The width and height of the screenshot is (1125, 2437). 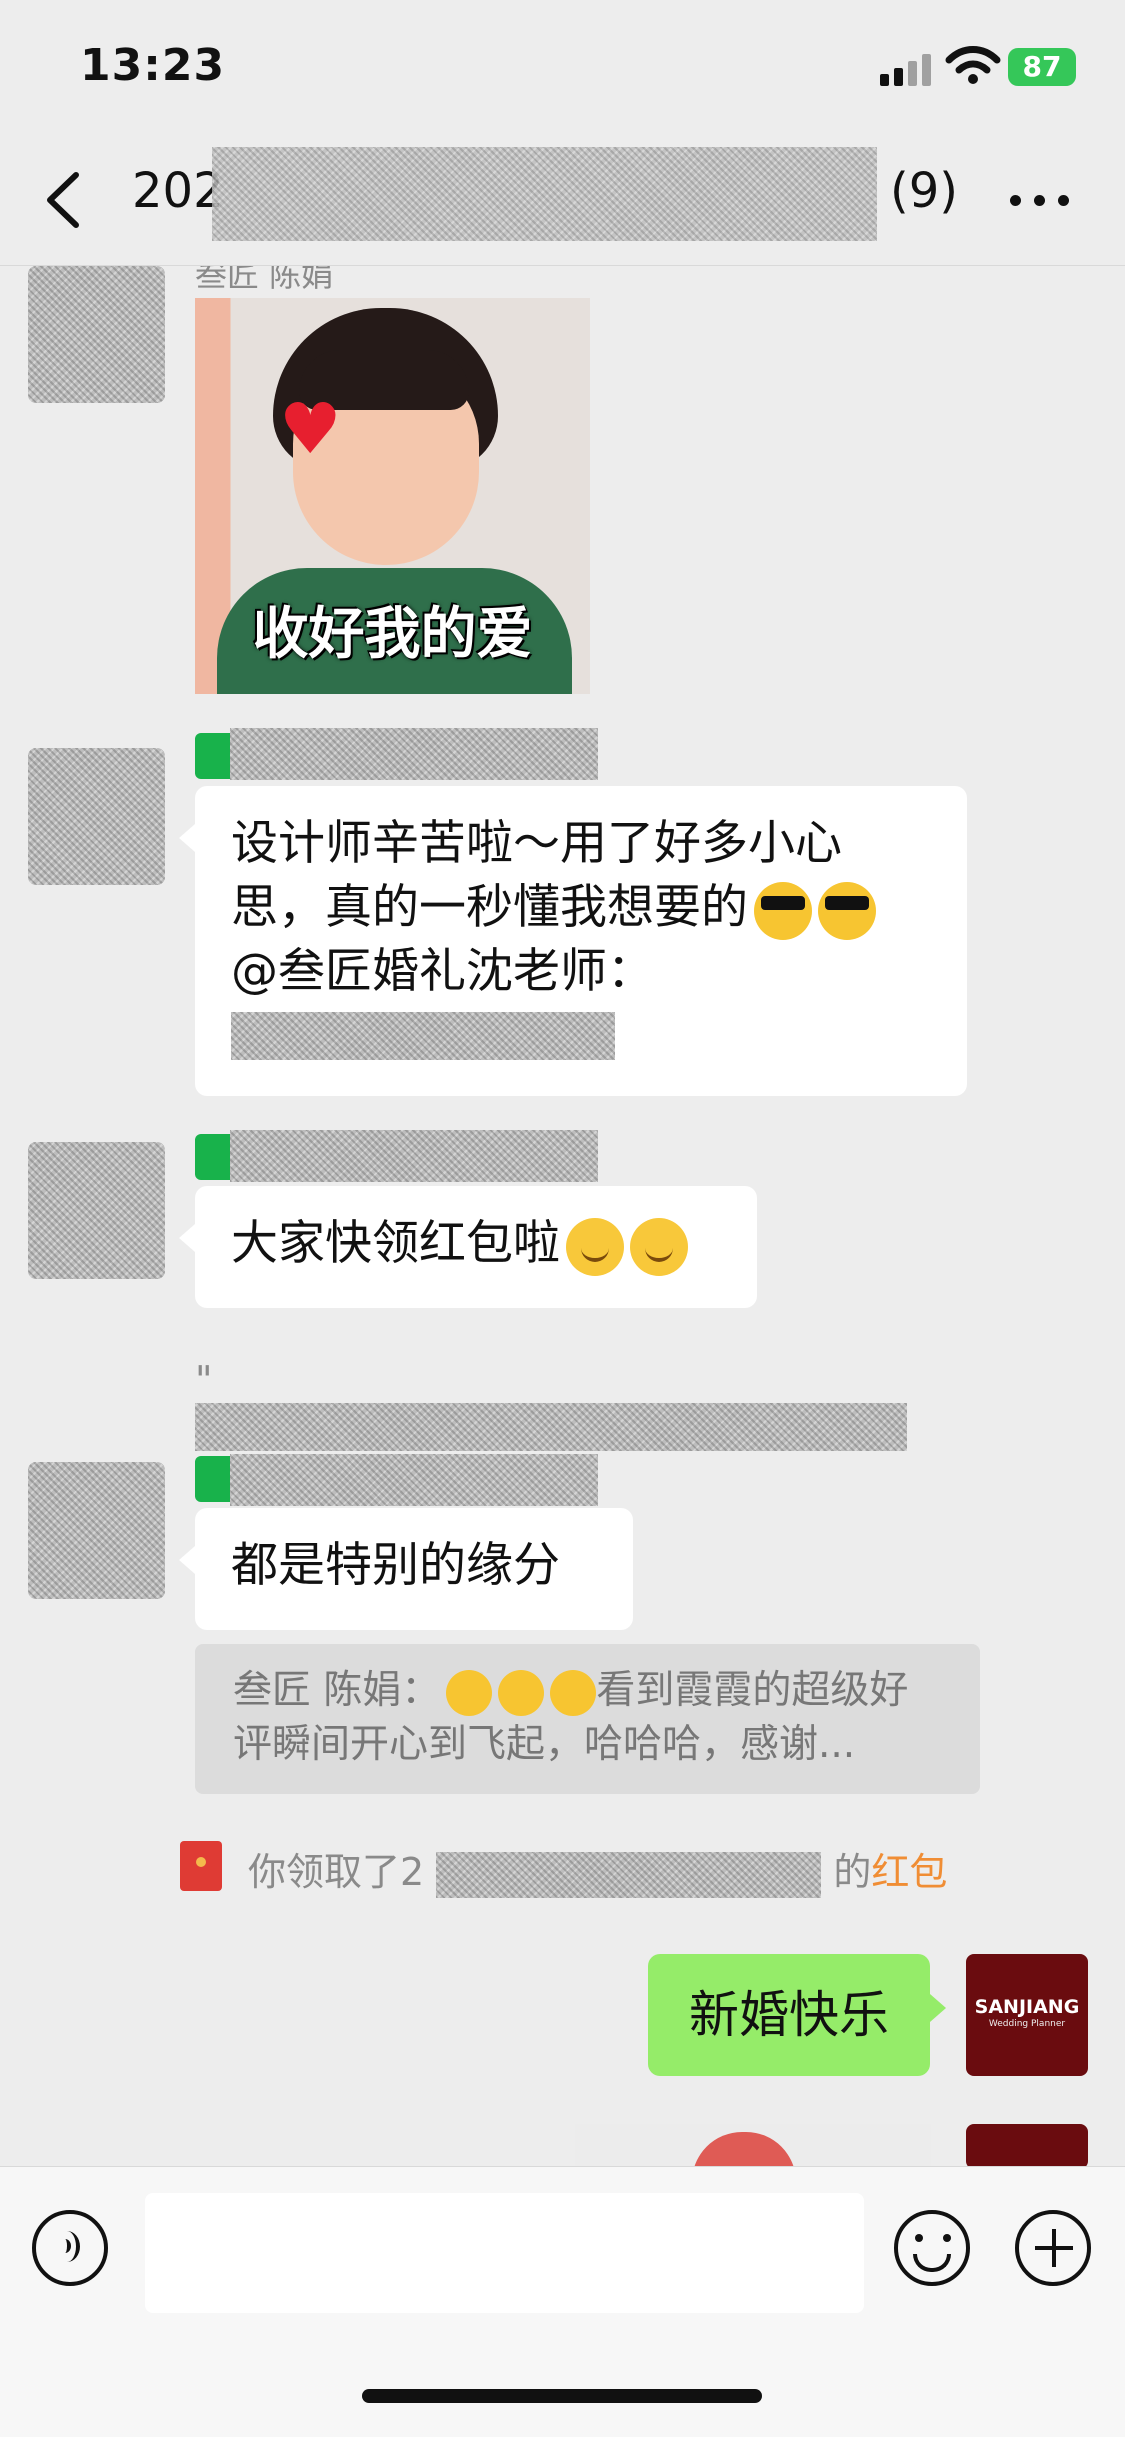 I want to click on system-notice: ", so click(x=560, y=1404).